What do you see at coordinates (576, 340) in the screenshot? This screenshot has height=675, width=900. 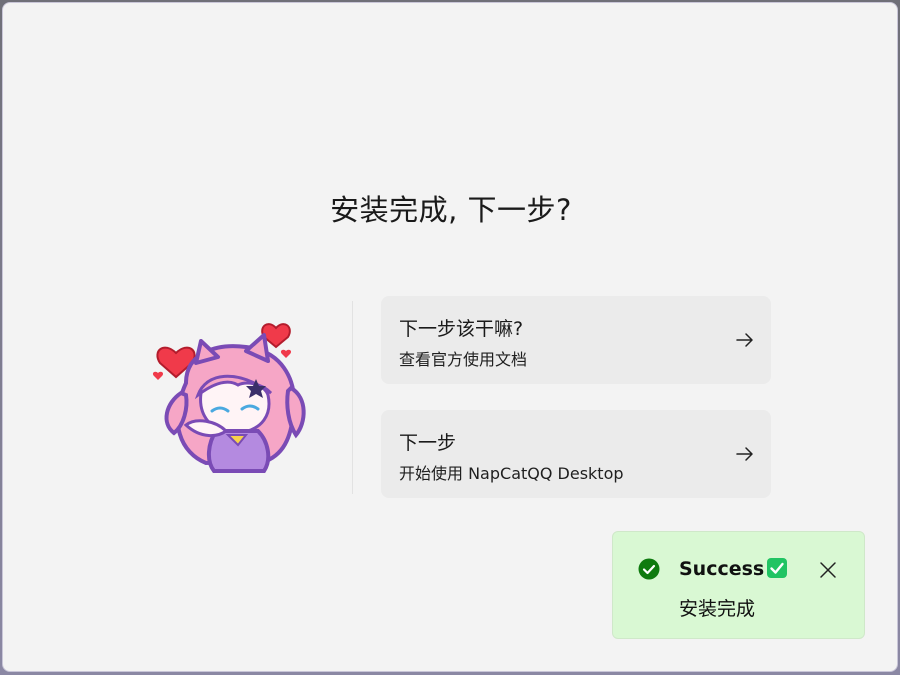 I see `docs-card: 下一步该干嘛? 查看官方使用文档` at bounding box center [576, 340].